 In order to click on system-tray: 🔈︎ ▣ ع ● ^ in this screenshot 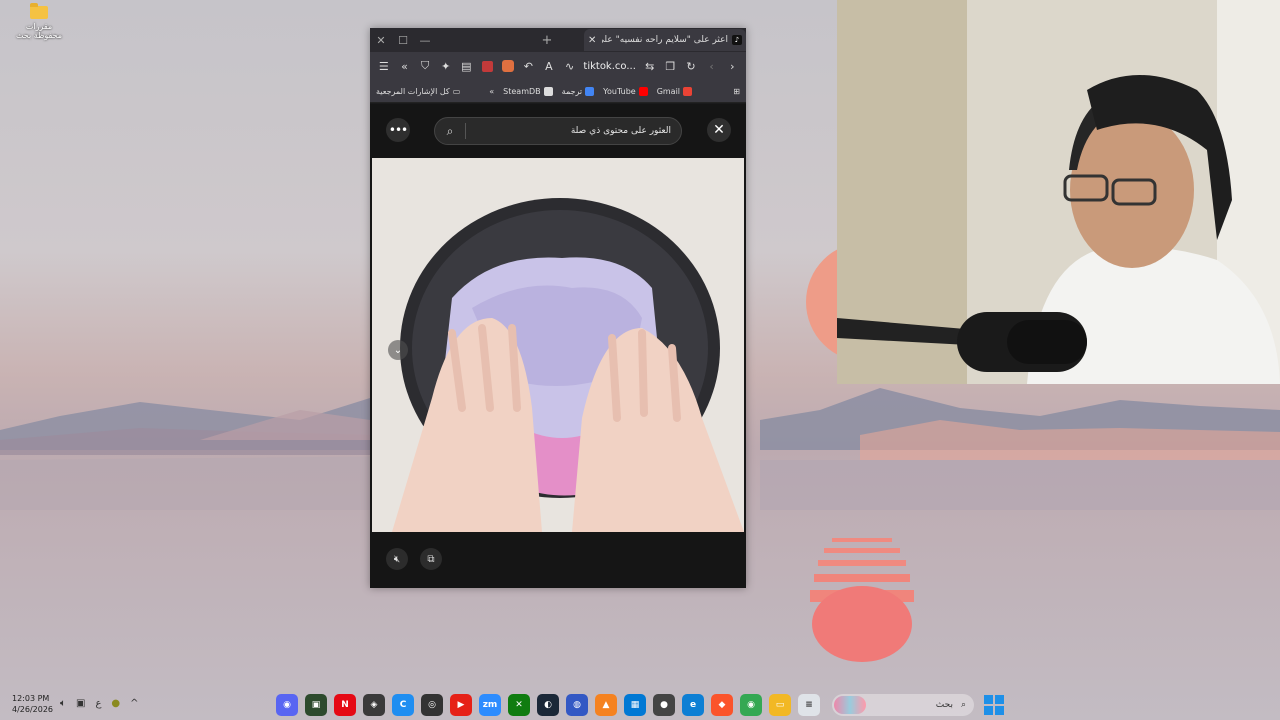, I will do `click(99, 703)`.